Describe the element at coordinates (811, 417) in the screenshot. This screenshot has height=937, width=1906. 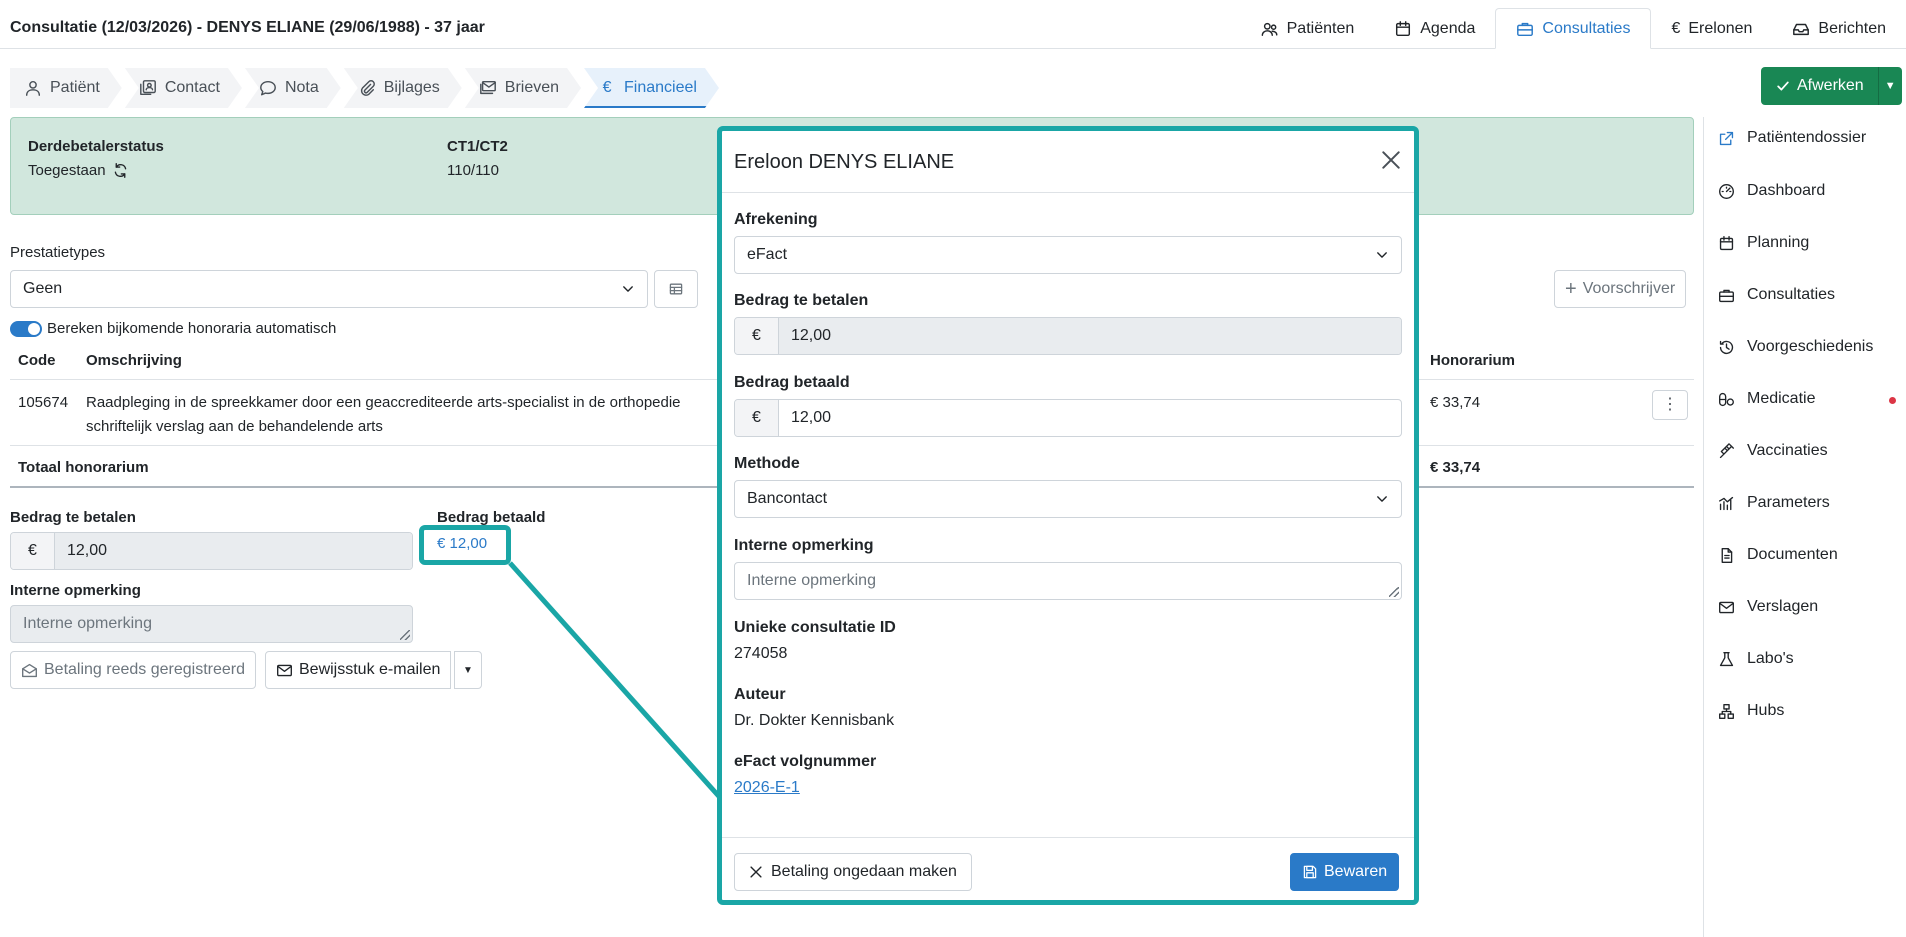
I see `modal-betaald-value: 12,00` at that location.